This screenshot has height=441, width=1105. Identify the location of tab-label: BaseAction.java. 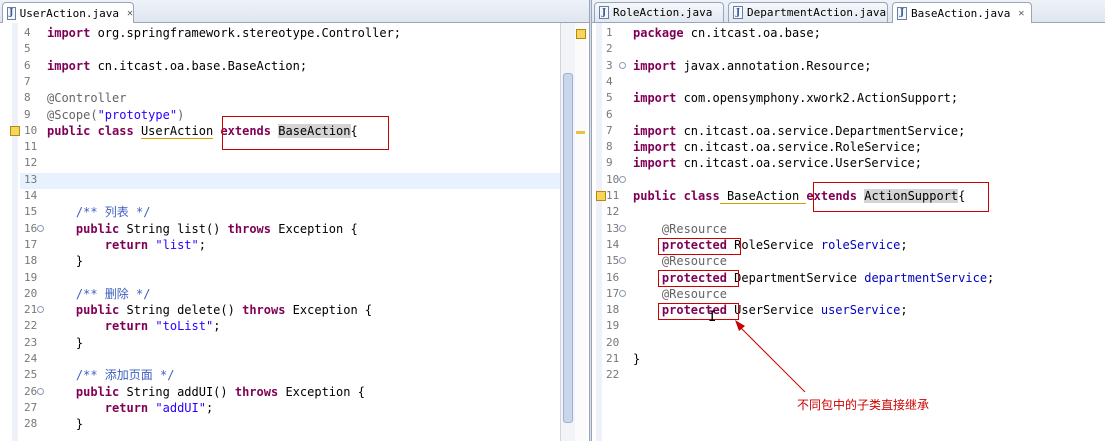
(961, 13).